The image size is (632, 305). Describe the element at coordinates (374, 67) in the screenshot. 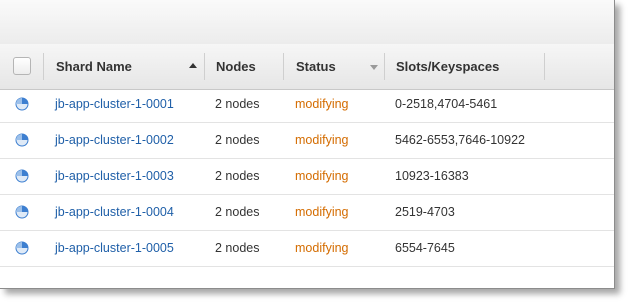

I see `sort-down-icon` at that location.